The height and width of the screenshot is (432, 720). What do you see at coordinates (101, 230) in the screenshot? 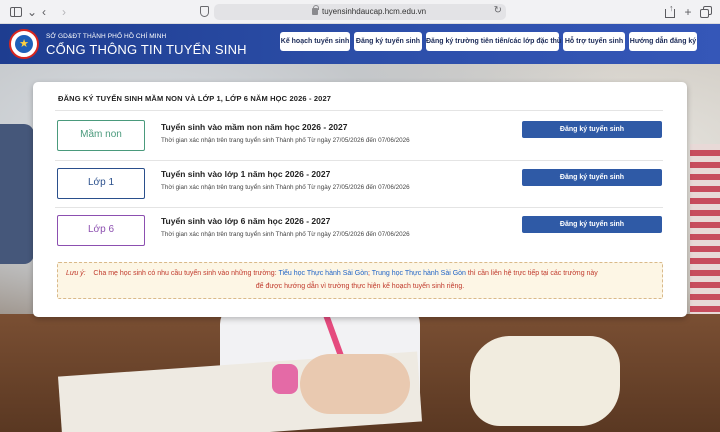
I see `grade-box-lop-6: Lớp 6` at bounding box center [101, 230].